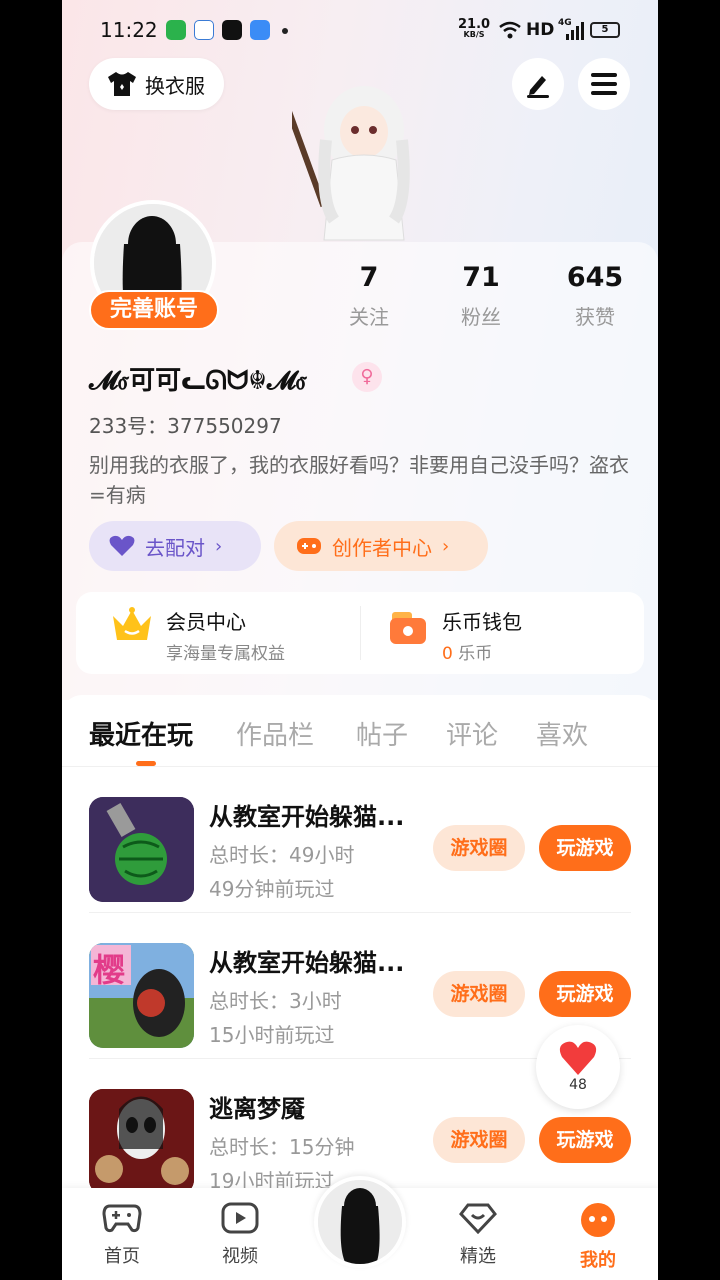  I want to click on tshirt-icon, so click(122, 84).